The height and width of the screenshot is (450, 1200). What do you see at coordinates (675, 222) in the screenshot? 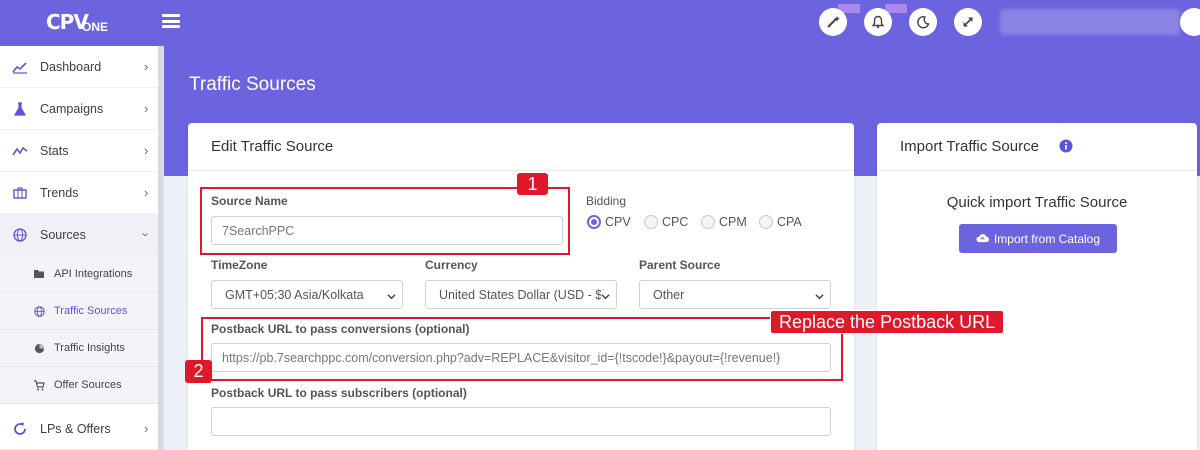
I see `radio-label: CPC` at bounding box center [675, 222].